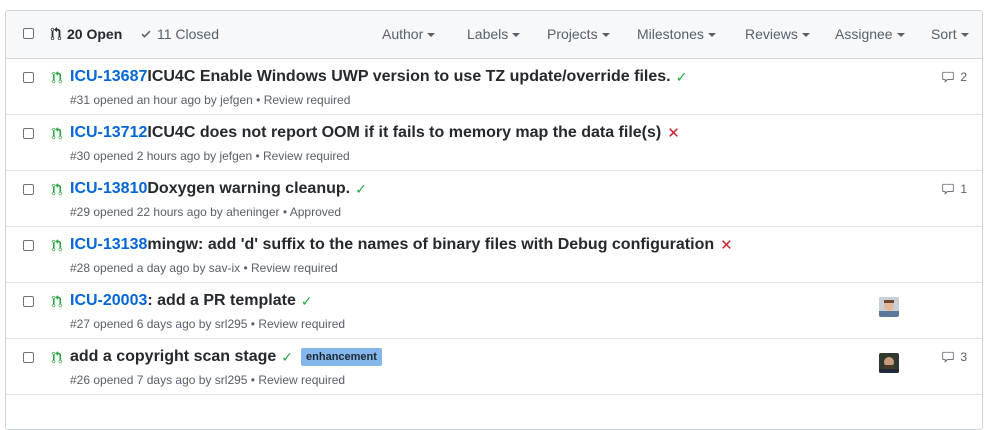 This screenshot has width=990, height=430. I want to click on comment-count: 1, so click(963, 189).